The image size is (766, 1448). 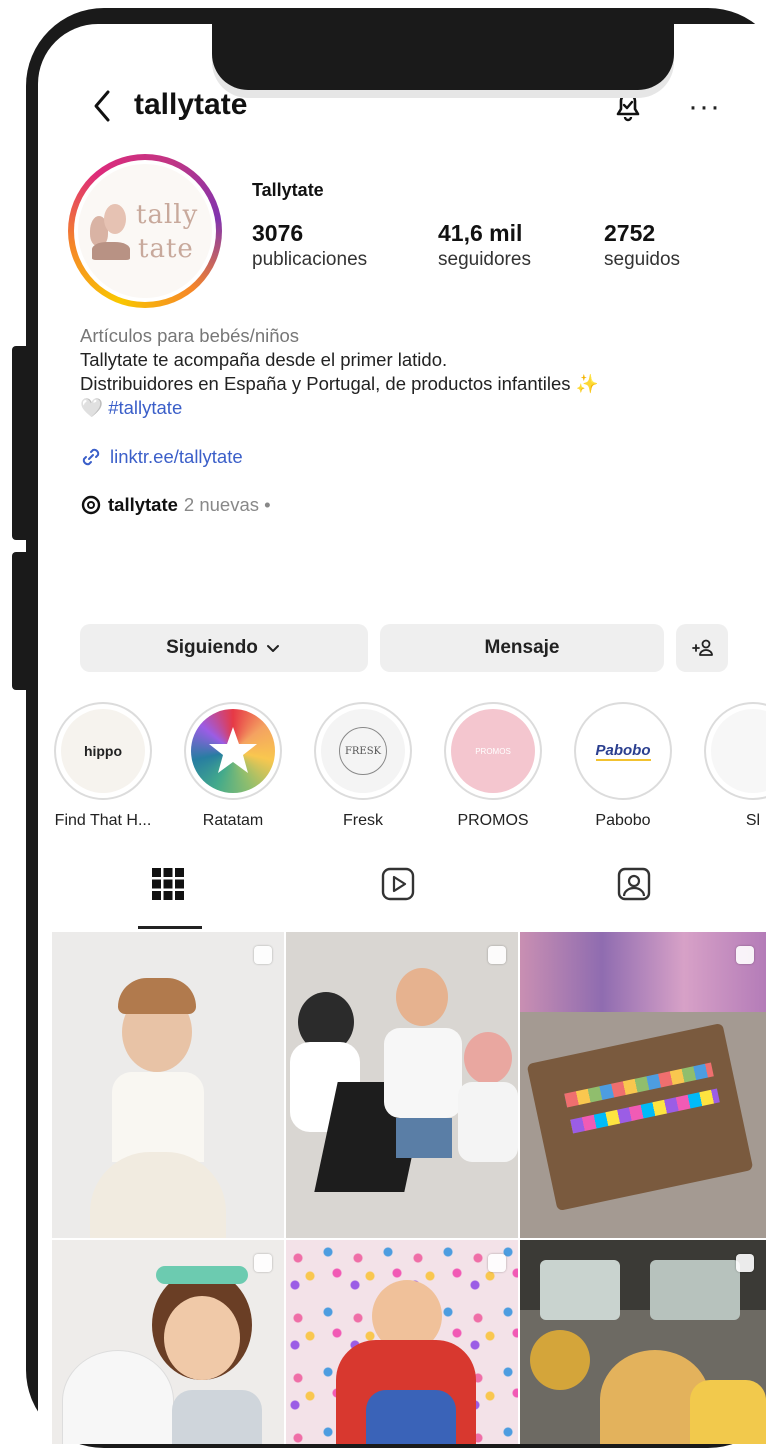 What do you see at coordinates (623, 766) in the screenshot?
I see `highlight-pabobo: Pabobo Pabobo` at bounding box center [623, 766].